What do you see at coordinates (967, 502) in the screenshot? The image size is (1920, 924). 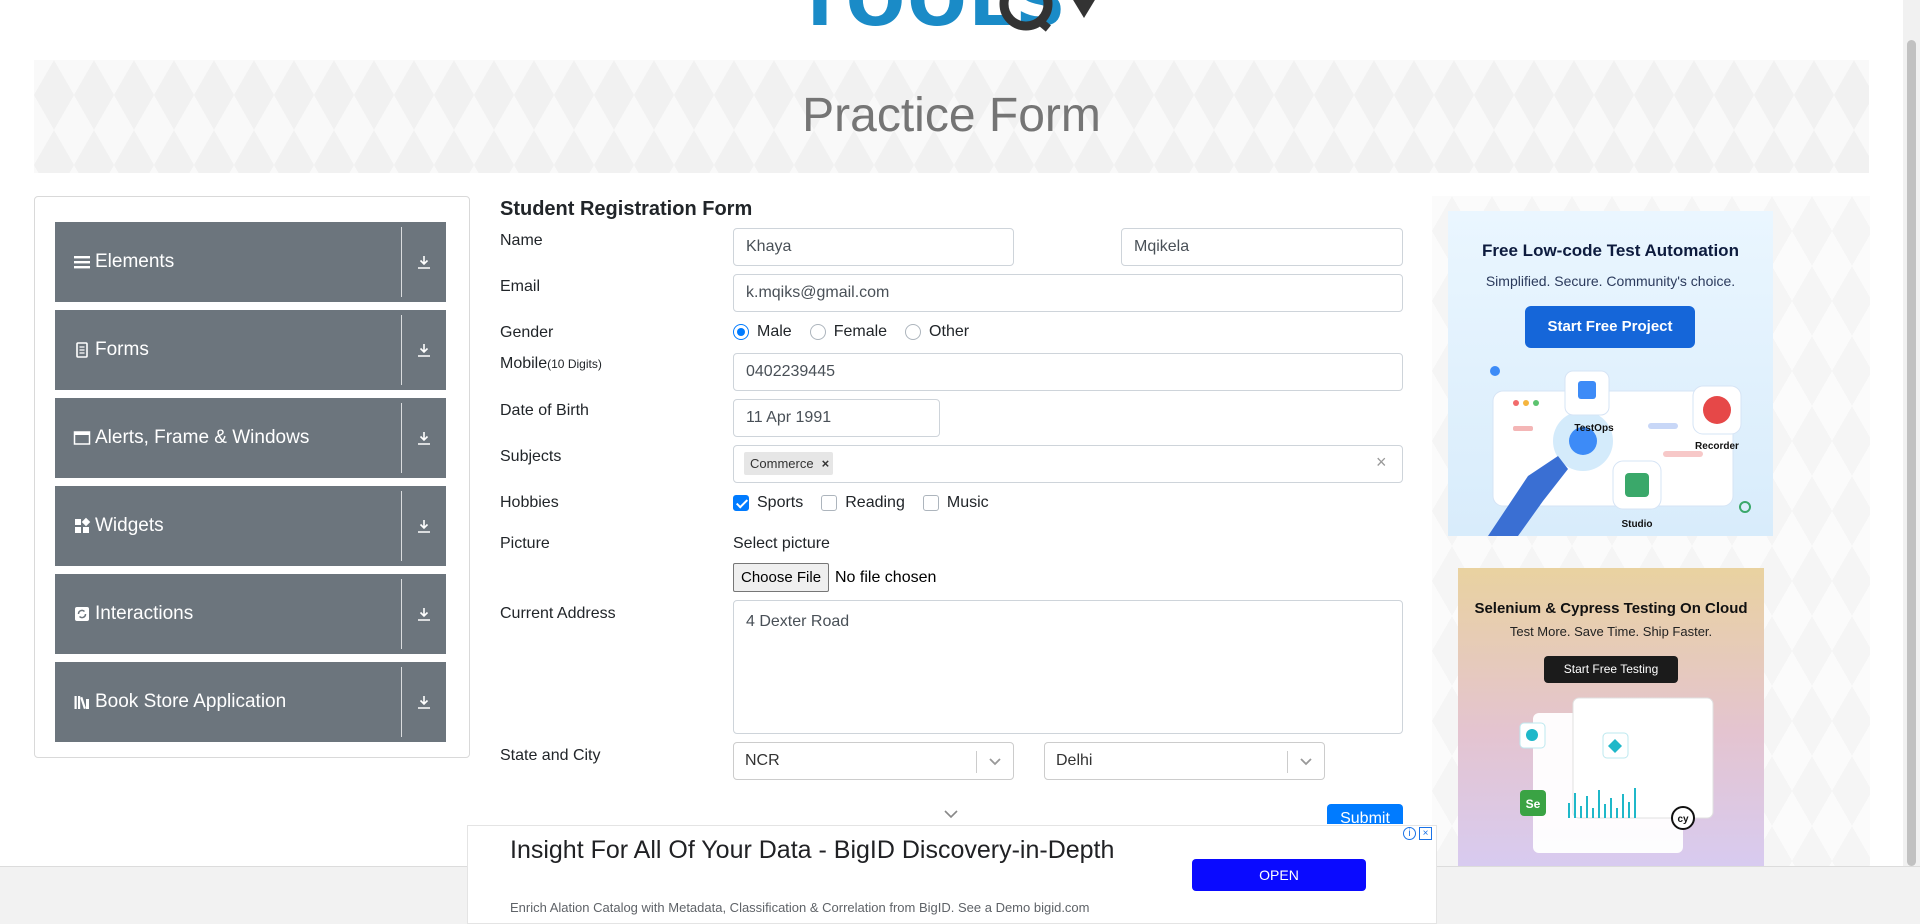 I see `checkbox-label: Music` at bounding box center [967, 502].